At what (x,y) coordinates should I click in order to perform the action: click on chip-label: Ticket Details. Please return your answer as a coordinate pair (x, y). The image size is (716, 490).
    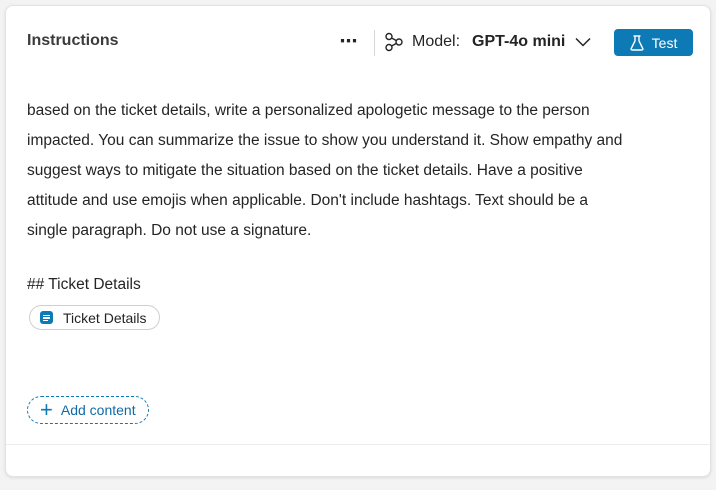
    Looking at the image, I should click on (105, 317).